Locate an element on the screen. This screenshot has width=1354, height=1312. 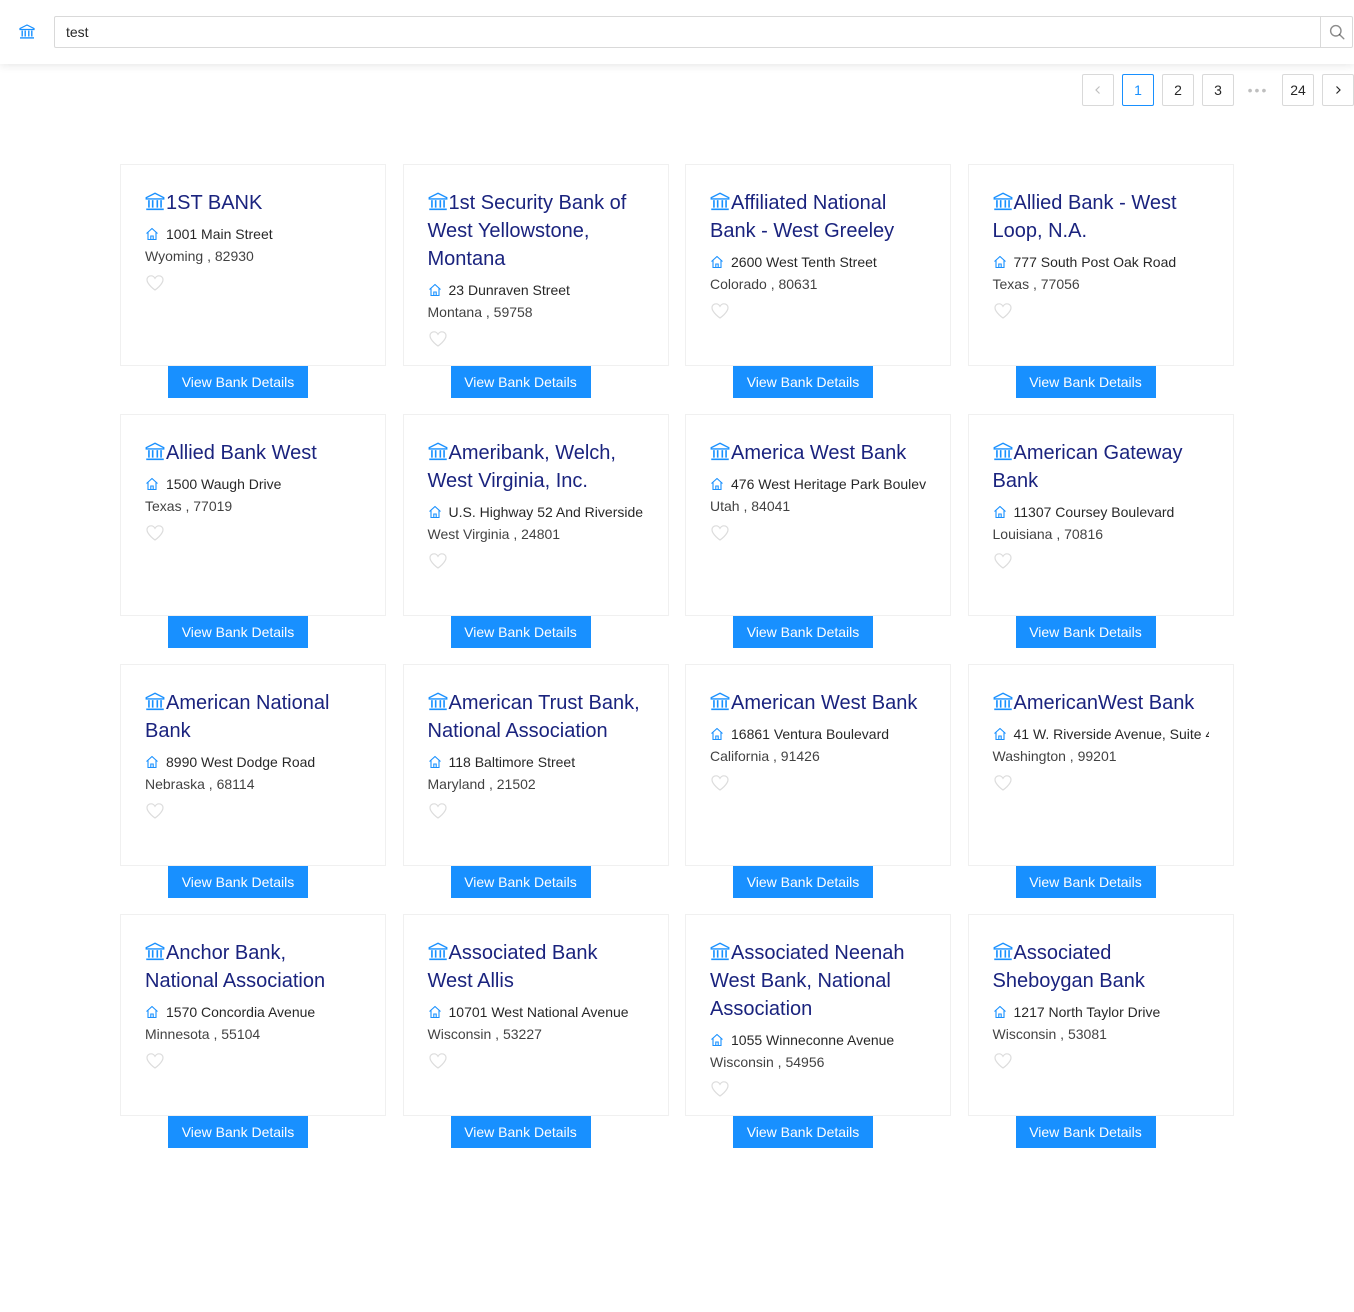
bank-address: 1217 North Taylor Drive is located at coordinates (1101, 1012).